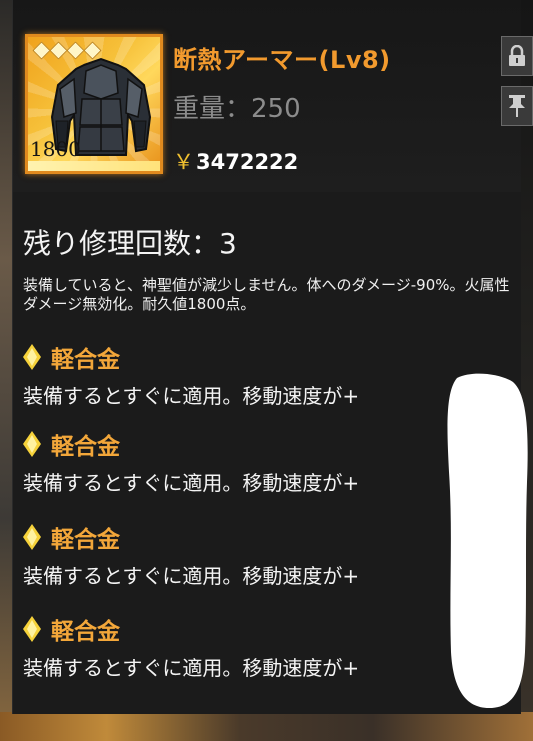  I want to click on pin-button, so click(517, 106).